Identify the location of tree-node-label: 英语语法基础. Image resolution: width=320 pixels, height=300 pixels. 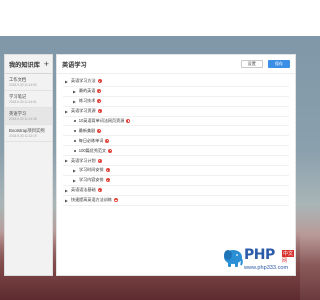
(83, 190).